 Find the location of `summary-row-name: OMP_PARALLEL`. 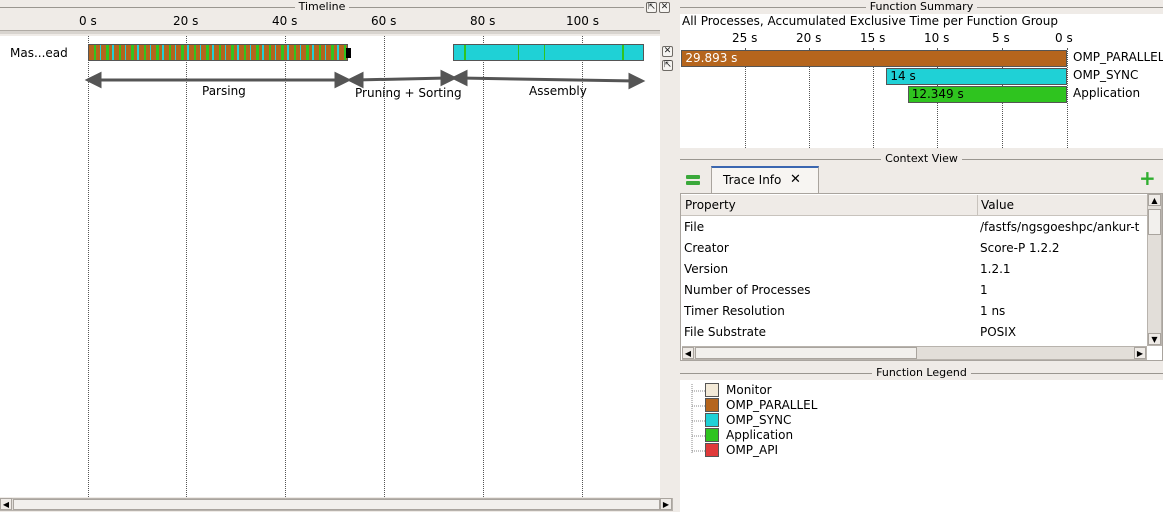

summary-row-name: OMP_PARALLEL is located at coordinates (1118, 57).